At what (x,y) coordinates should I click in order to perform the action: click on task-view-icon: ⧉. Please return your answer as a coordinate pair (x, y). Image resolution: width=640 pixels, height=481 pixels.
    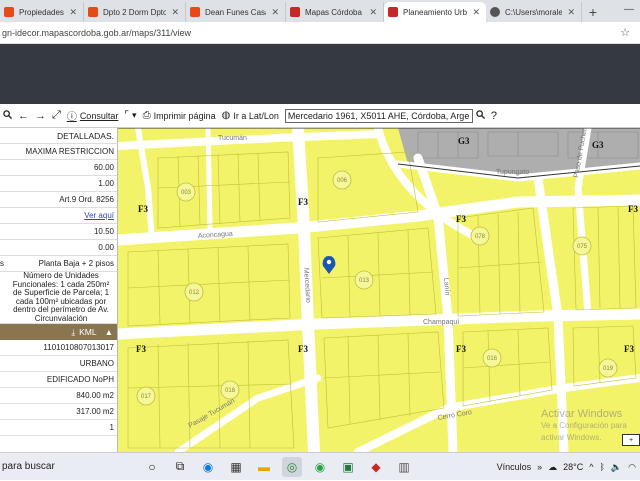
    Looking at the image, I should click on (180, 467).